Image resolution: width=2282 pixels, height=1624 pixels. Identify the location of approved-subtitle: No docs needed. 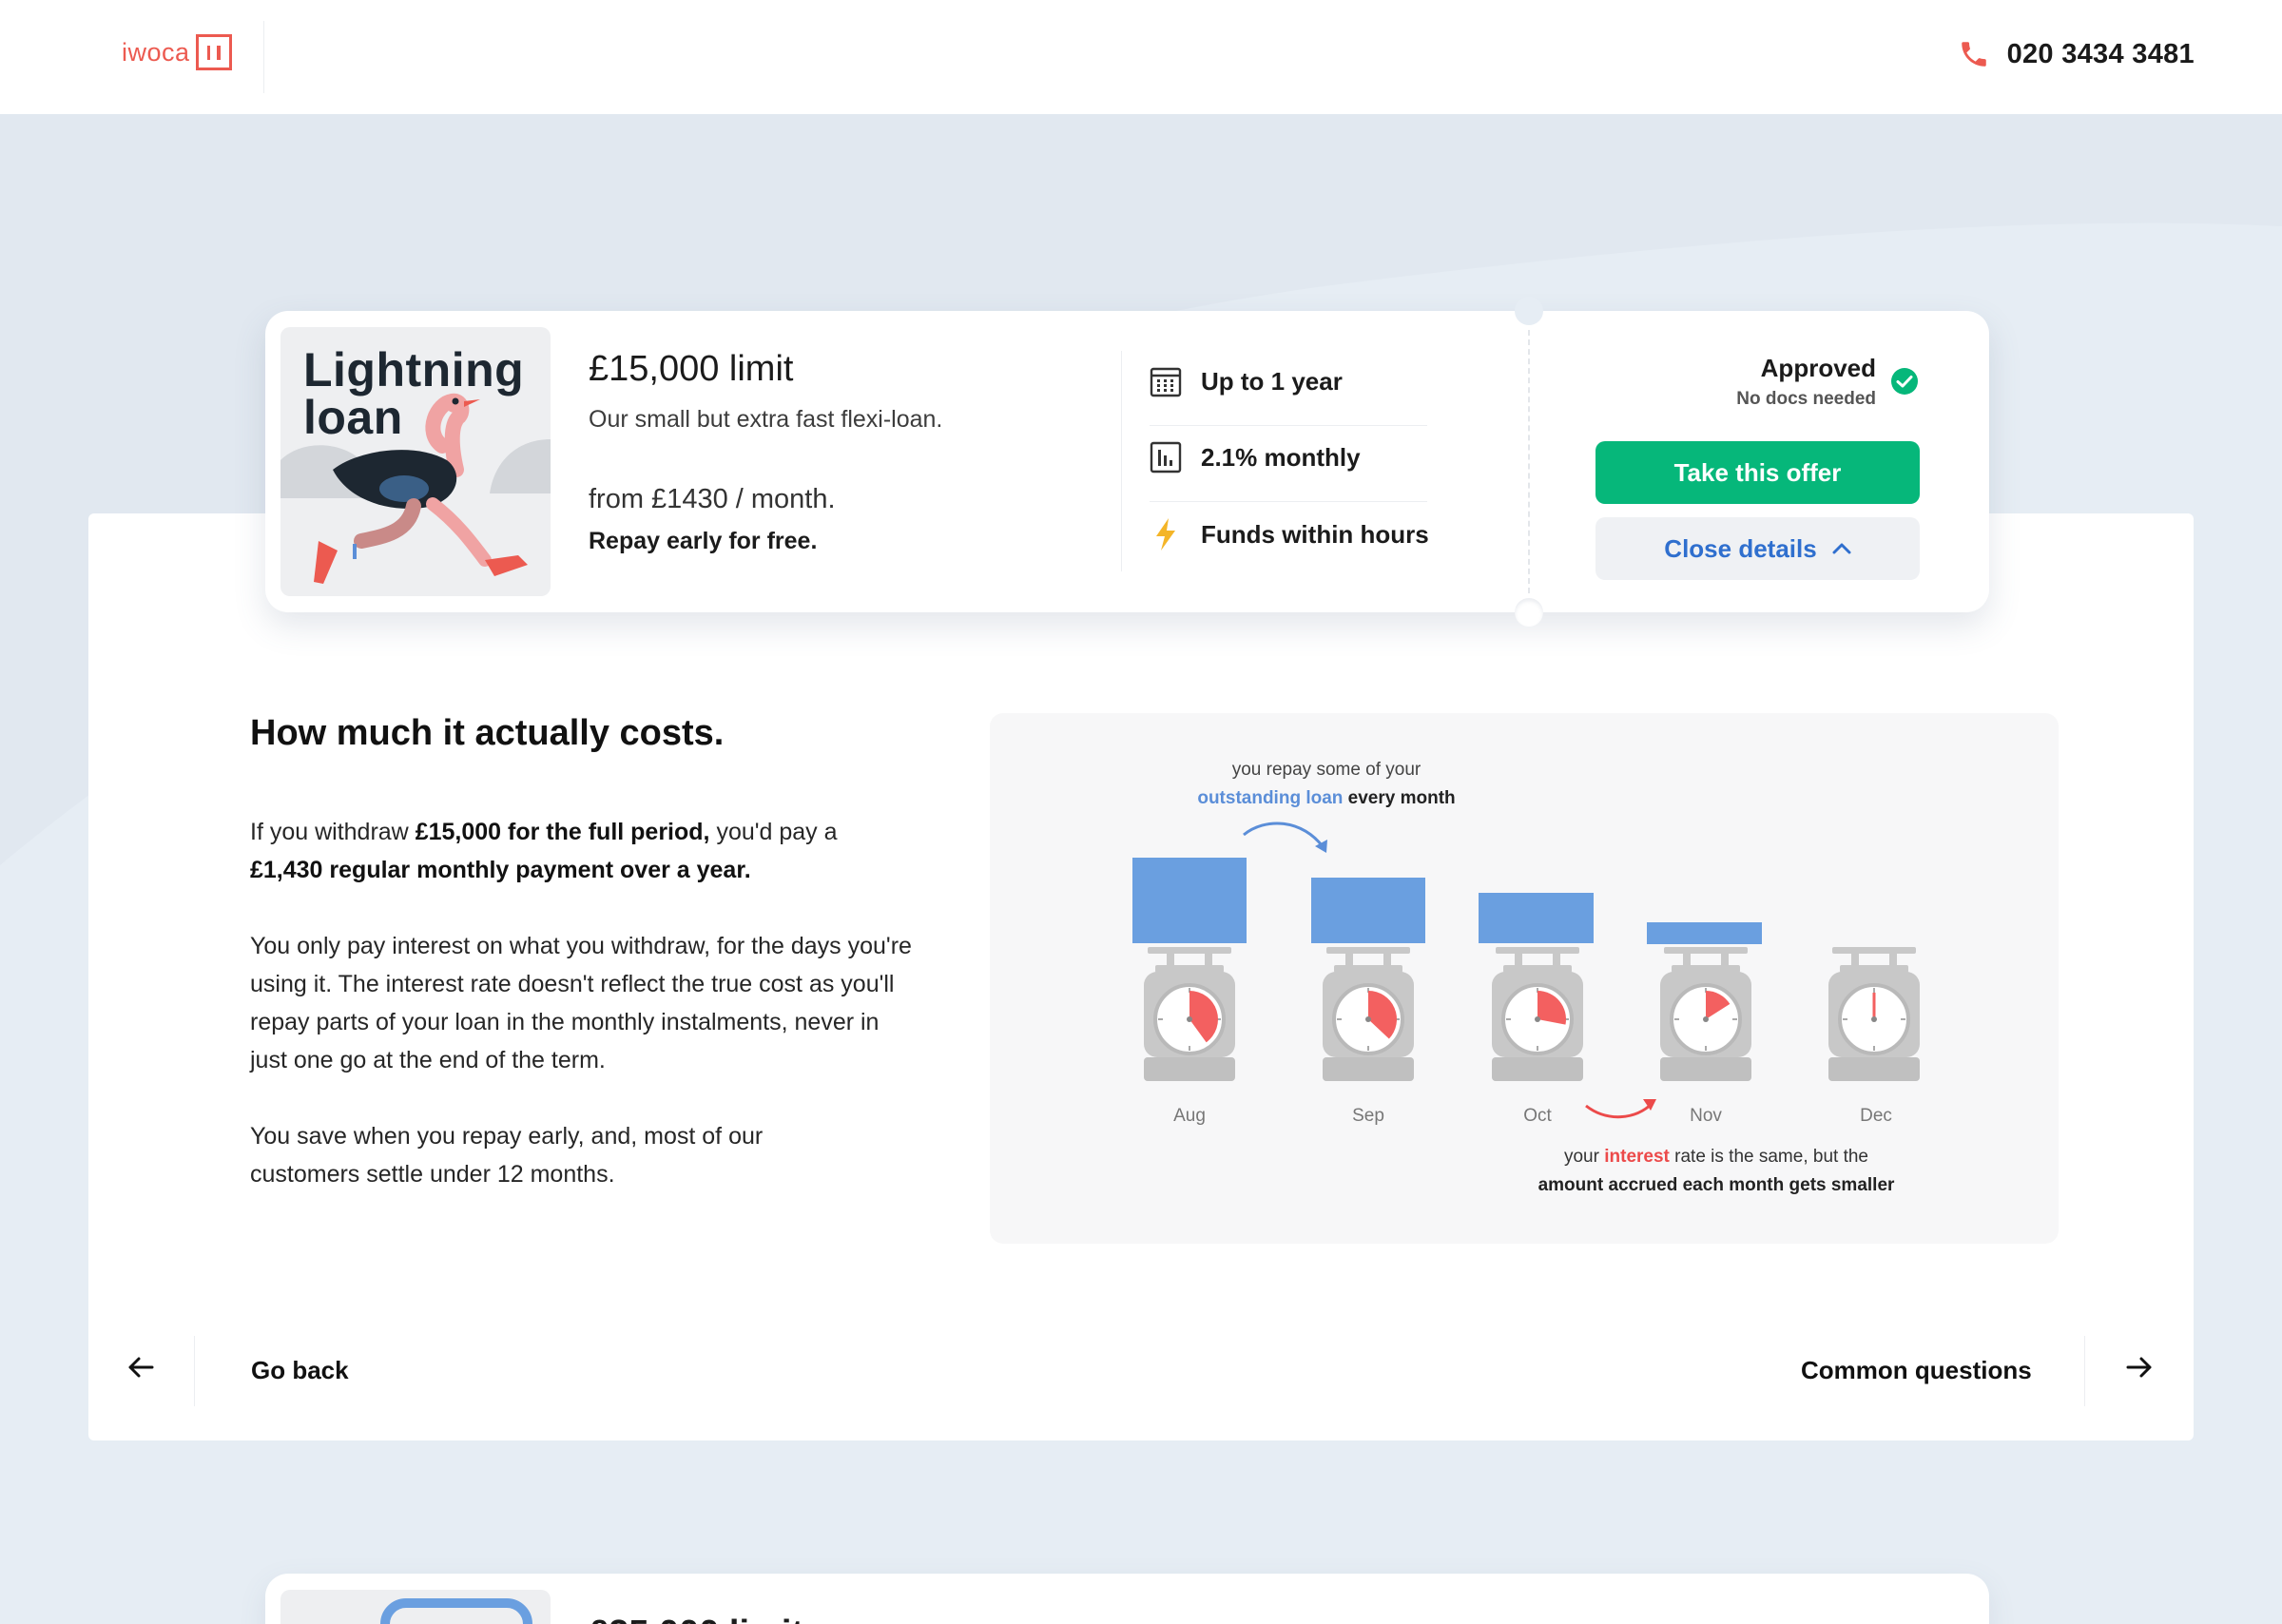
(1806, 399).